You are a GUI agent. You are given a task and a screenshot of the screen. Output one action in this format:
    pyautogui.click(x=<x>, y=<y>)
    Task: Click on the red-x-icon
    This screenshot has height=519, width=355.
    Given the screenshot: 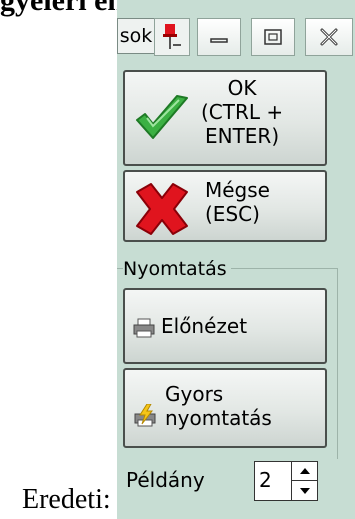 What is the action you would take?
    pyautogui.click(x=162, y=211)
    